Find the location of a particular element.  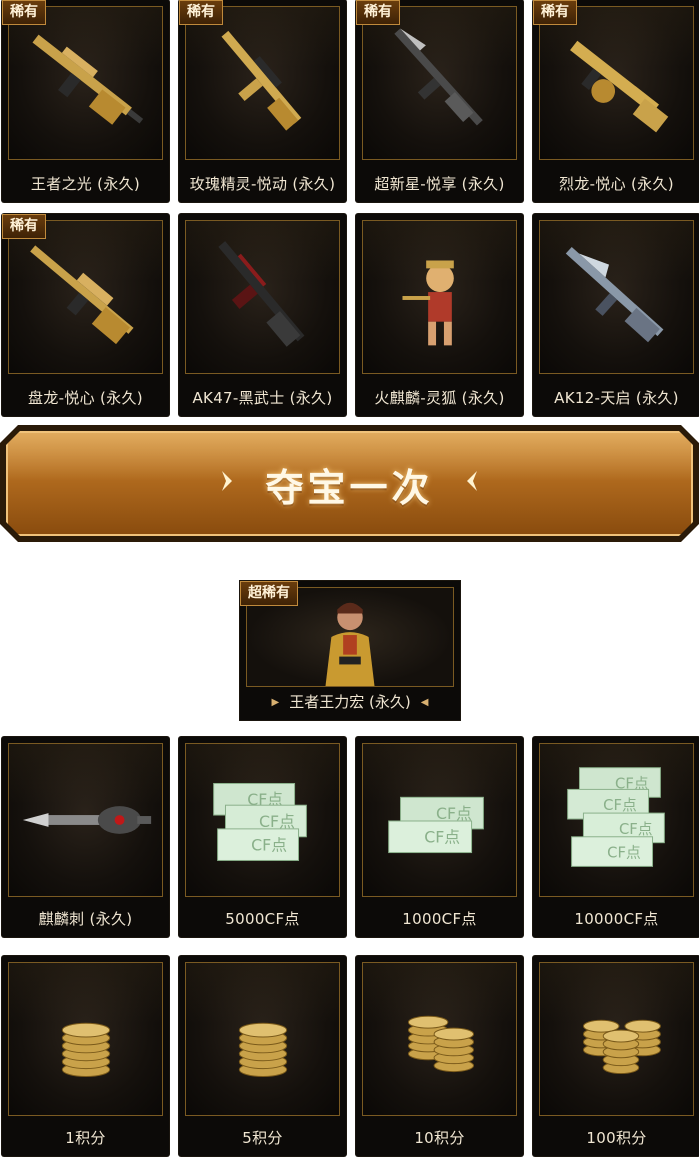

reward-card-10: CF点 CF点 CF点 5000CF点 is located at coordinates (262, 837).